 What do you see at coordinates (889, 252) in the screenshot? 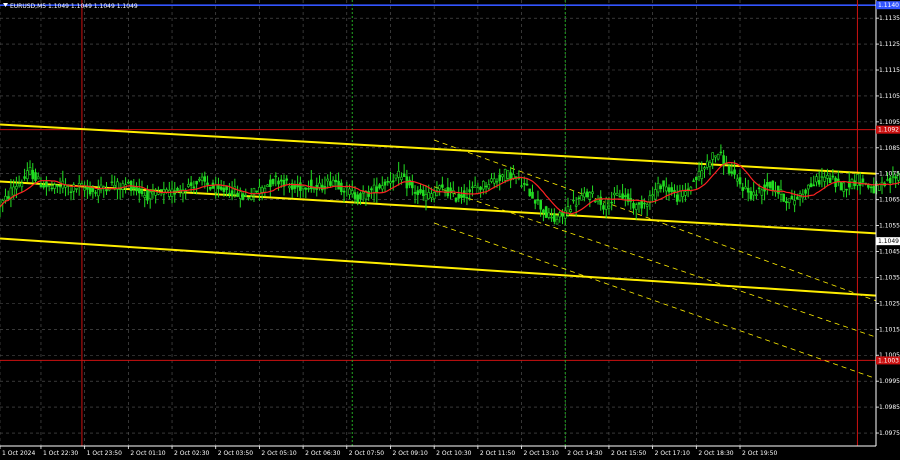
I see `price-tick-label: 1.1045` at bounding box center [889, 252].